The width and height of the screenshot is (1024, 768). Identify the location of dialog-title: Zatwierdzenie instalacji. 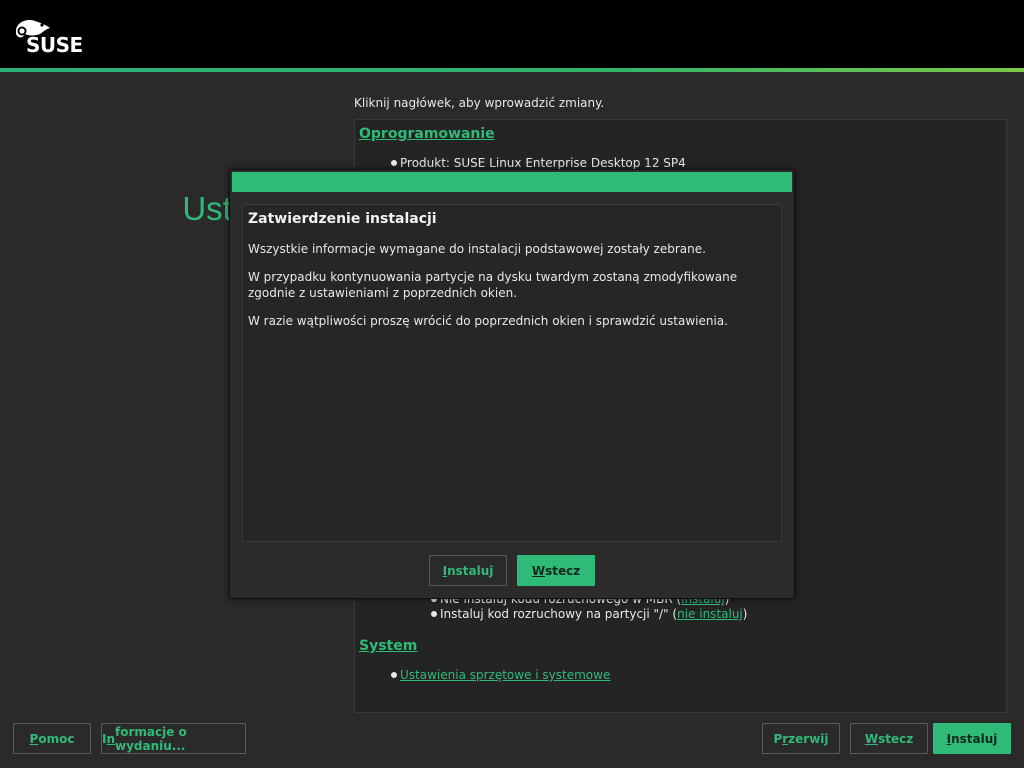
(342, 219).